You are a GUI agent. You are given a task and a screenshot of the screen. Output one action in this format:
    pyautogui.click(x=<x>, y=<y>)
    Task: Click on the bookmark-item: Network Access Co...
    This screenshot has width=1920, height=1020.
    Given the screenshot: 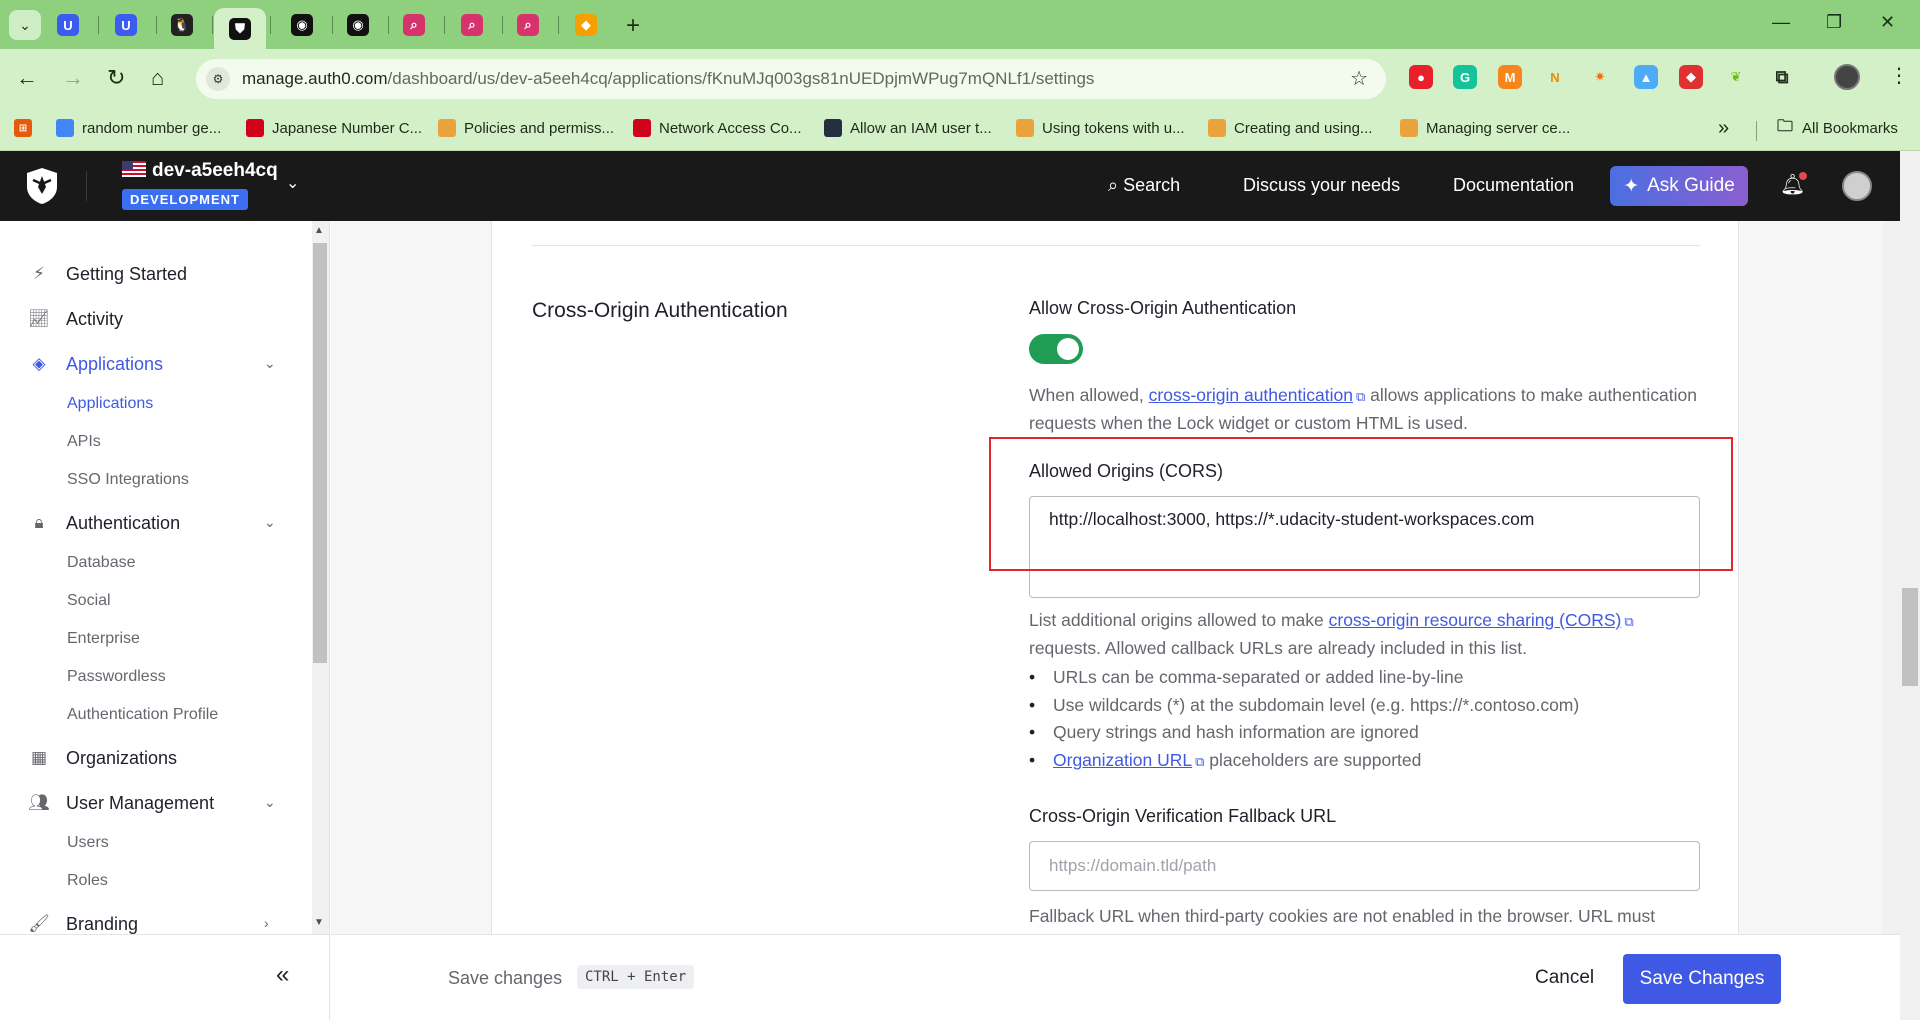 What is the action you would take?
    pyautogui.click(x=717, y=128)
    